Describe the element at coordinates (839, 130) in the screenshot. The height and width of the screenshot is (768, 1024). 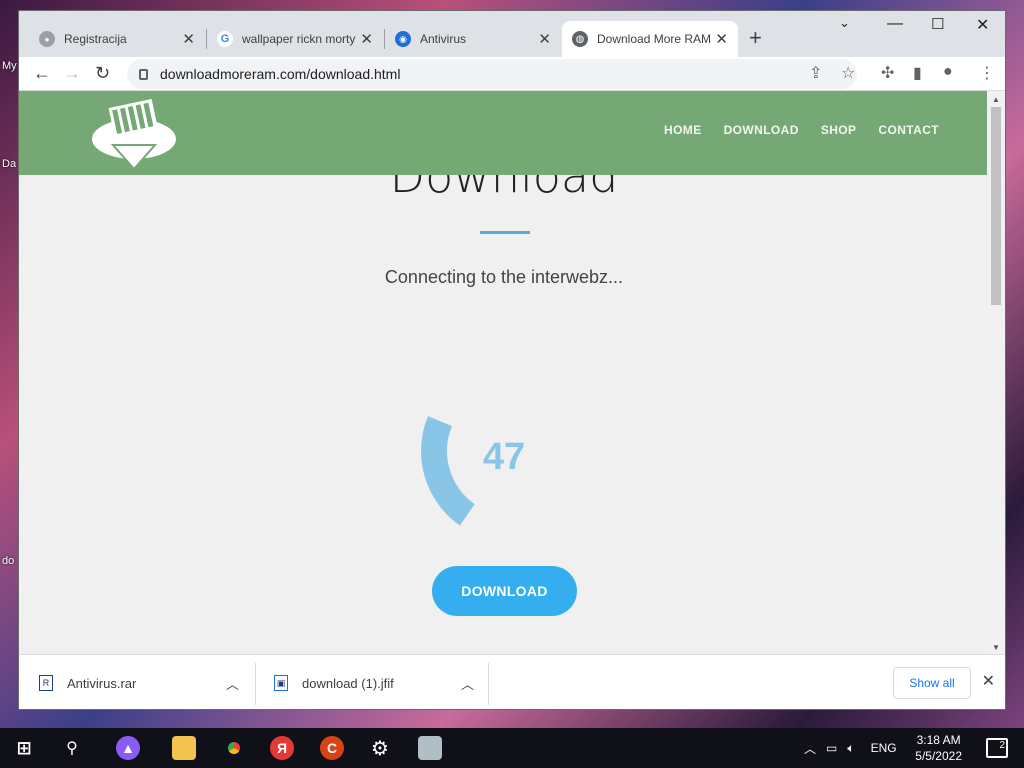
I see `nav-shop: SHOP` at that location.